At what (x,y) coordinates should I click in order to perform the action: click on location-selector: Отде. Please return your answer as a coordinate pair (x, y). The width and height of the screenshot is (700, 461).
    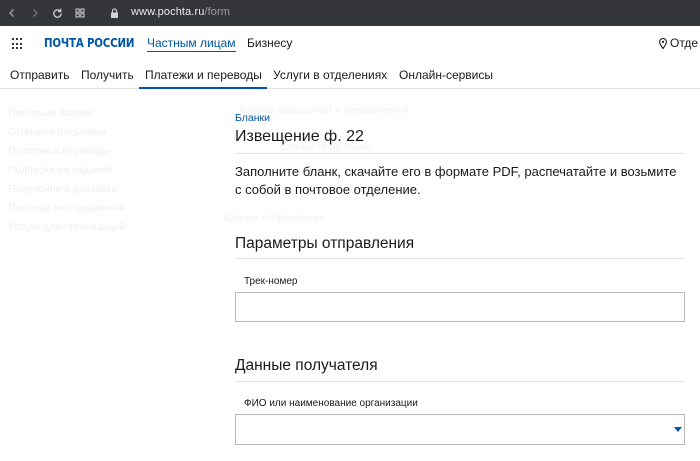
    Looking at the image, I should click on (678, 43).